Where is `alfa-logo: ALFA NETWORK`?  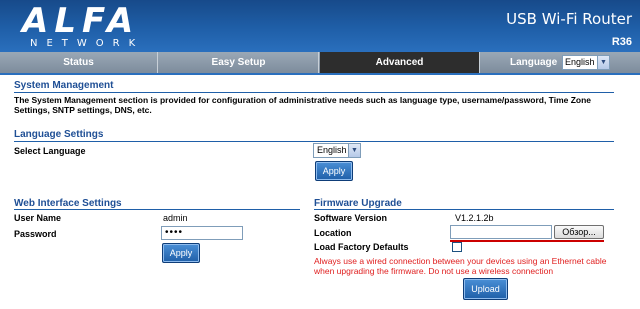
alfa-logo: ALFA NETWORK is located at coordinates (83, 27).